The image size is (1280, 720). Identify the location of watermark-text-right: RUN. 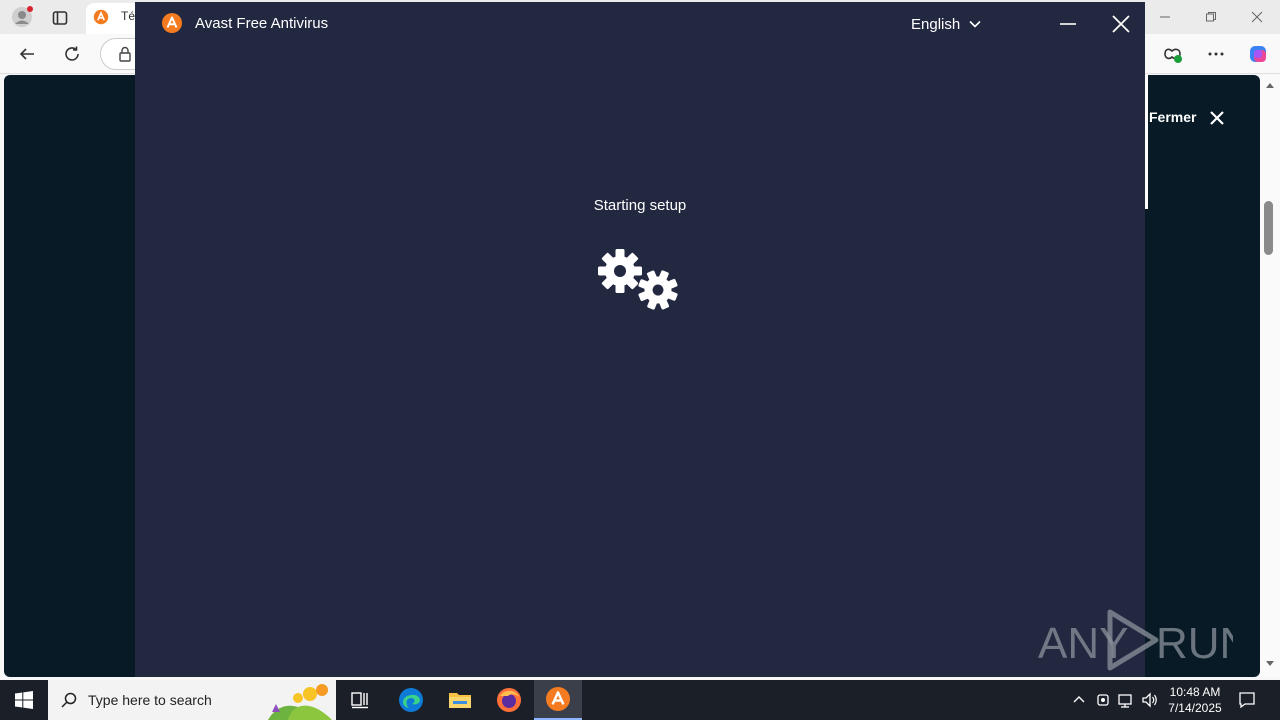
(1194, 643).